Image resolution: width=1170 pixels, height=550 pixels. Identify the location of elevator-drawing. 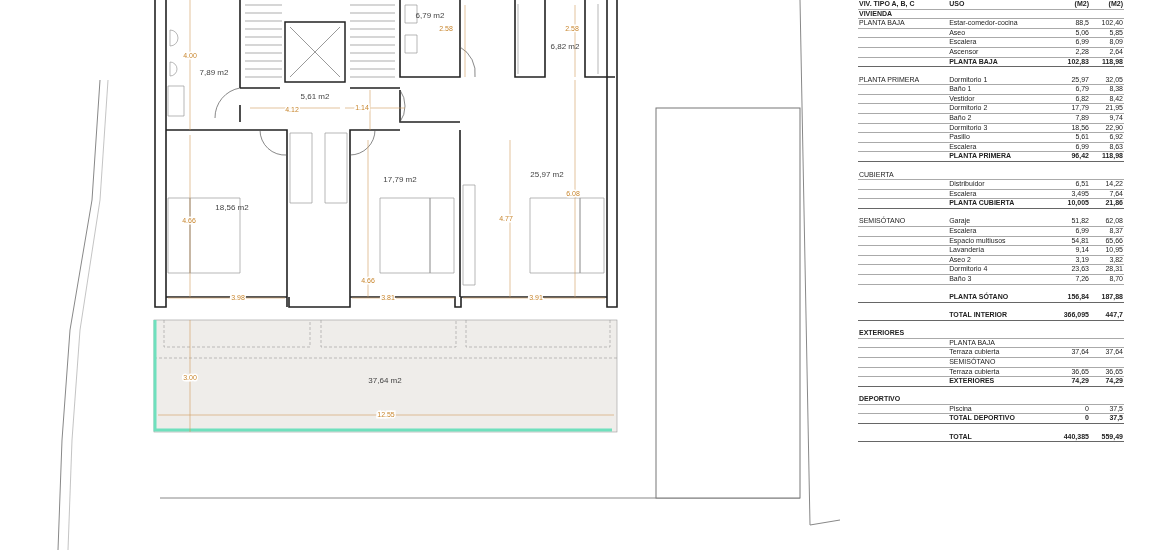
(315, 52).